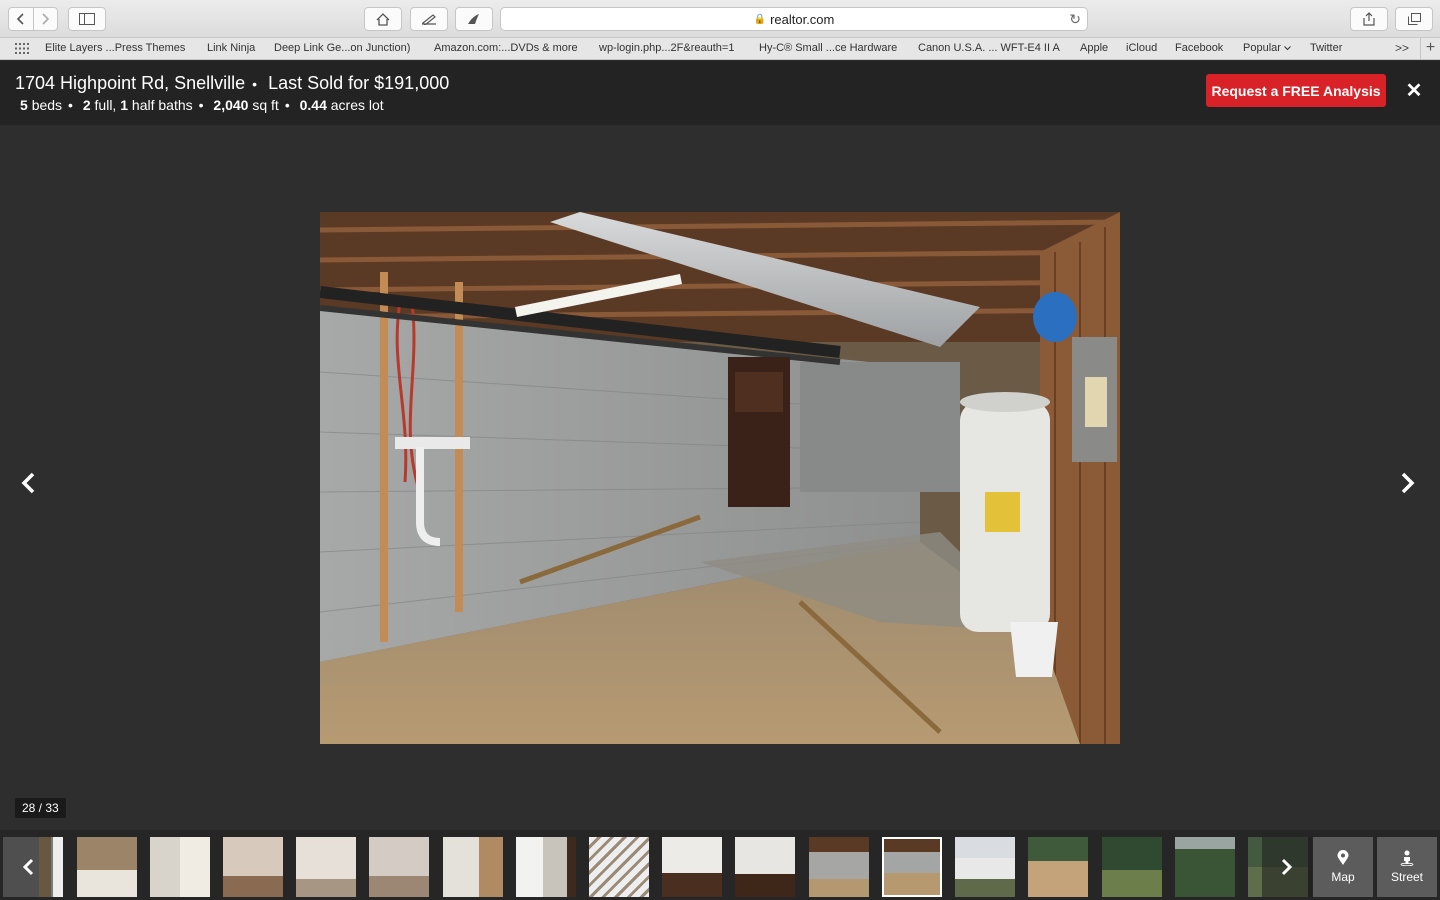  Describe the element at coordinates (1406, 877) in the screenshot. I see `street-label: Street` at that location.